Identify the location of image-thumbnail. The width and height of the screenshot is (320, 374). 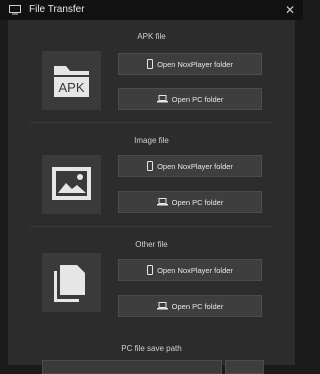
(71, 184).